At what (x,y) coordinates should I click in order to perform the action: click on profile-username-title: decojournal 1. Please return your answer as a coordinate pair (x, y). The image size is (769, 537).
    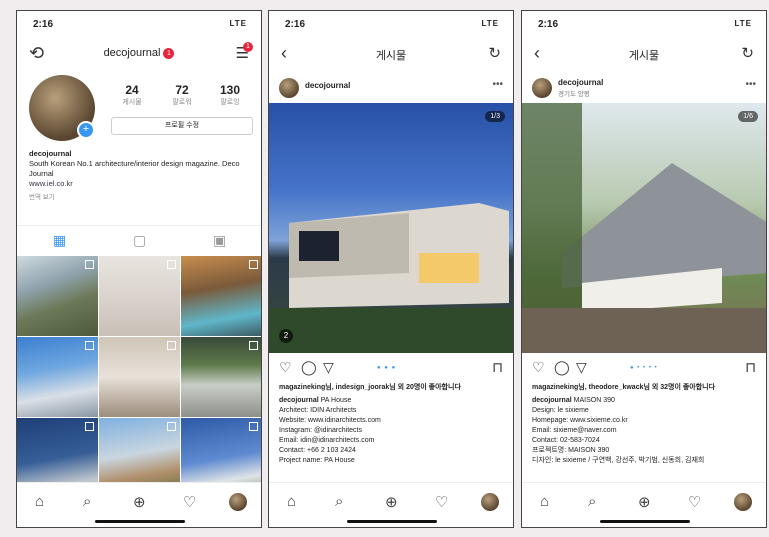
    Looking at the image, I should click on (139, 53).